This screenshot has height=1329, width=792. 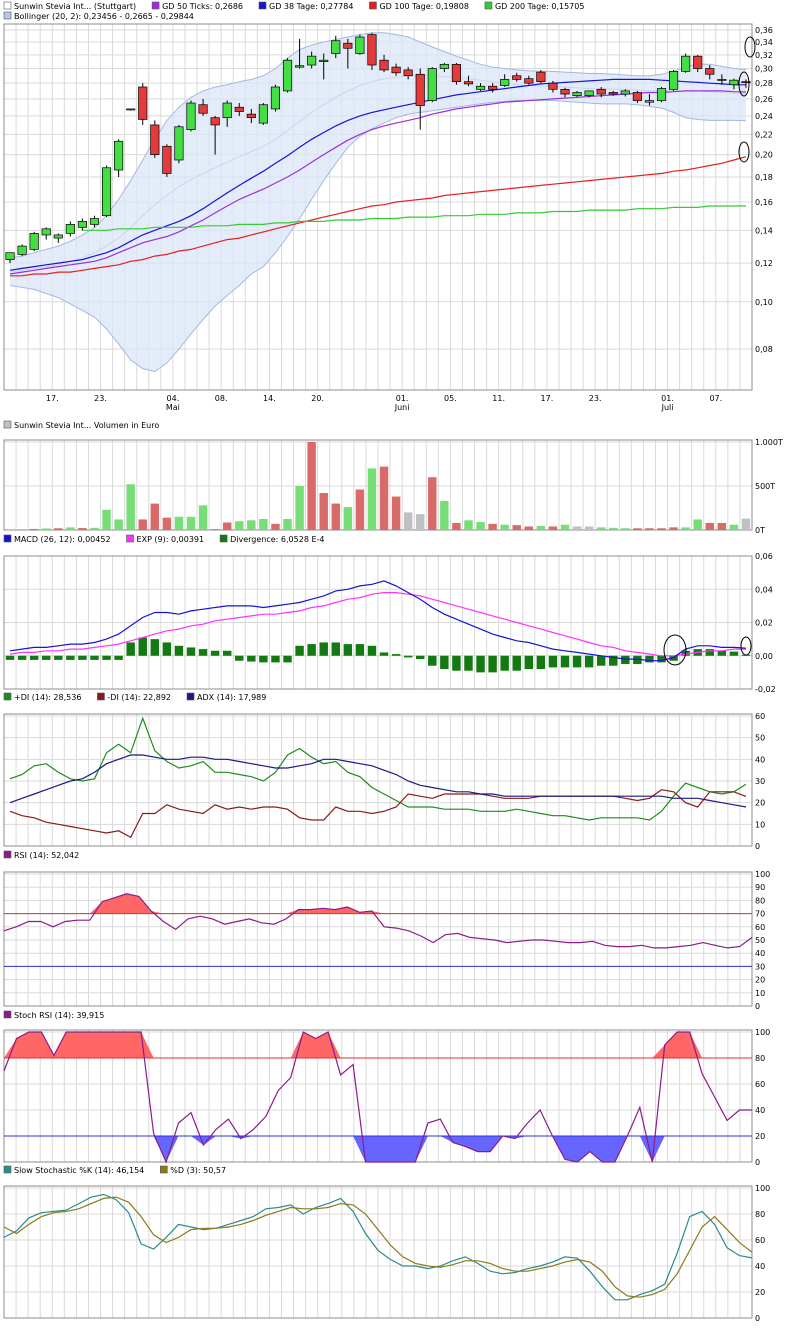 What do you see at coordinates (171, 539) in the screenshot?
I see `legend-label: EXP (9): 0,00391` at bounding box center [171, 539].